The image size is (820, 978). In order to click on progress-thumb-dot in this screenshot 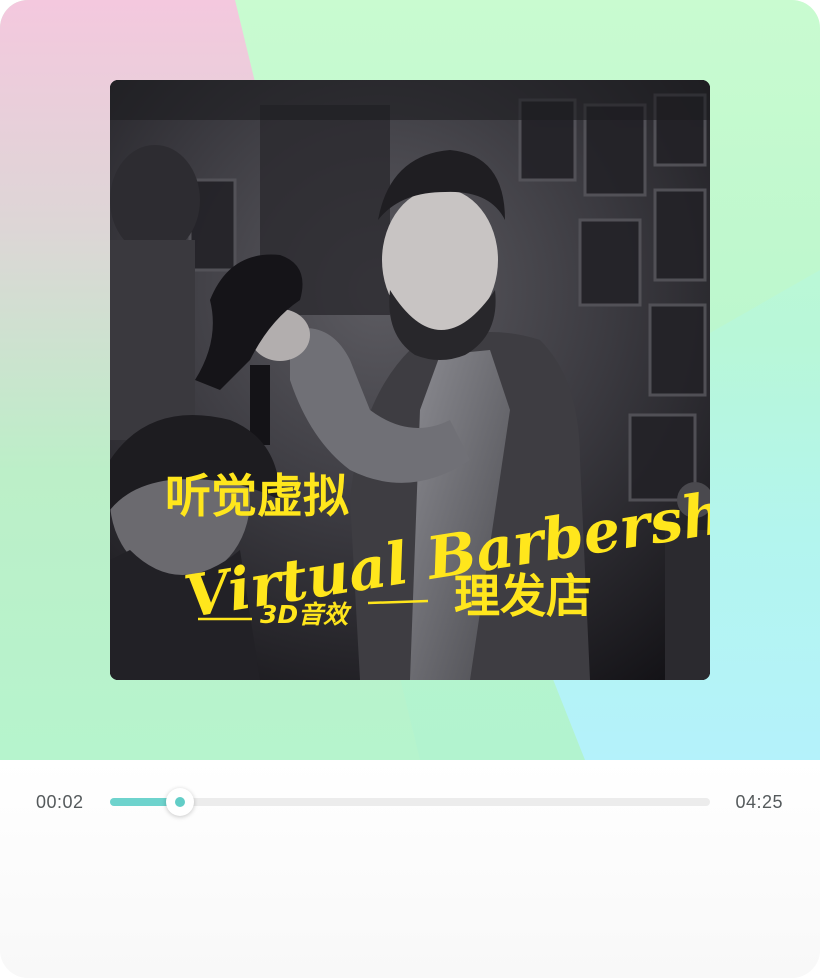, I will do `click(180, 802)`.